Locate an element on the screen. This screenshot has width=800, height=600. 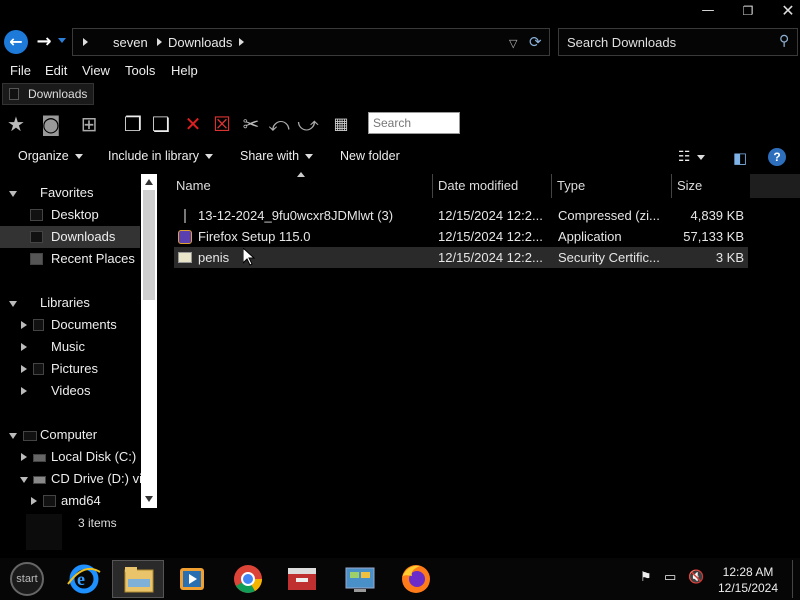
tab-downloads: Downloads is located at coordinates (48, 94).